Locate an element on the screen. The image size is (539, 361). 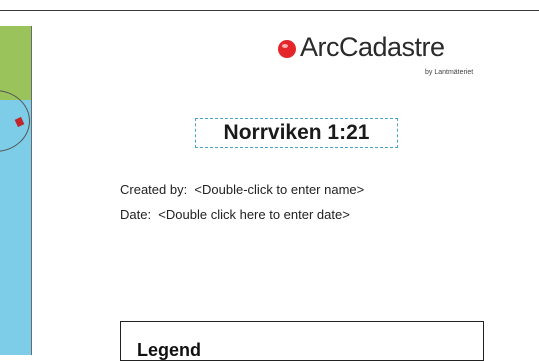
arccadastre-logo: ArcCadastre by Lantmäteriet is located at coordinates (391, 61).